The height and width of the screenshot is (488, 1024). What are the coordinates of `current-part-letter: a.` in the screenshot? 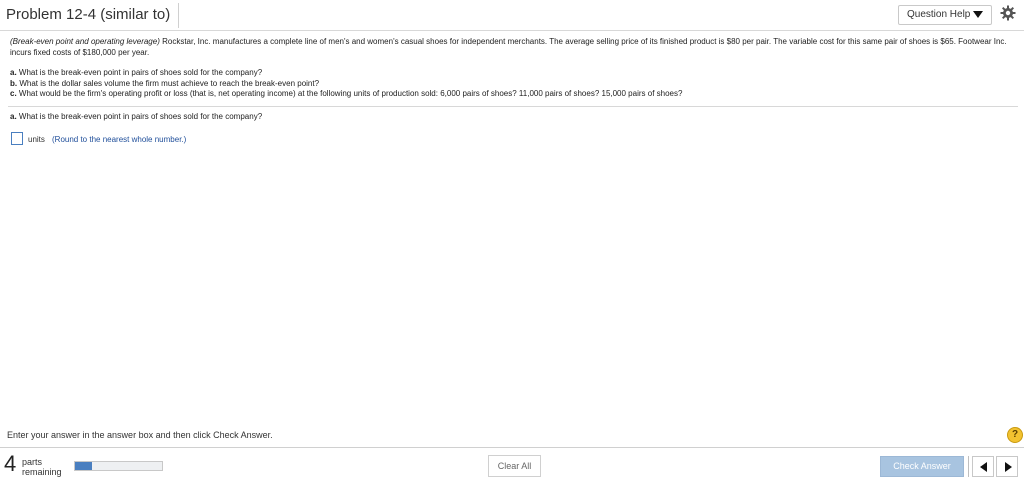 It's located at (13, 116).